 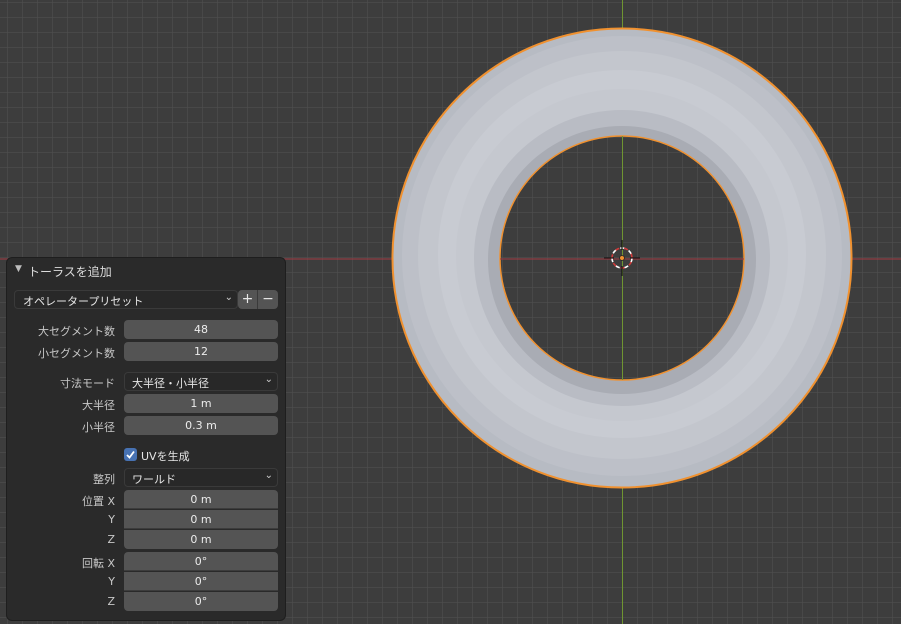 I want to click on rotation-y-field: 0°, so click(x=201, y=581).